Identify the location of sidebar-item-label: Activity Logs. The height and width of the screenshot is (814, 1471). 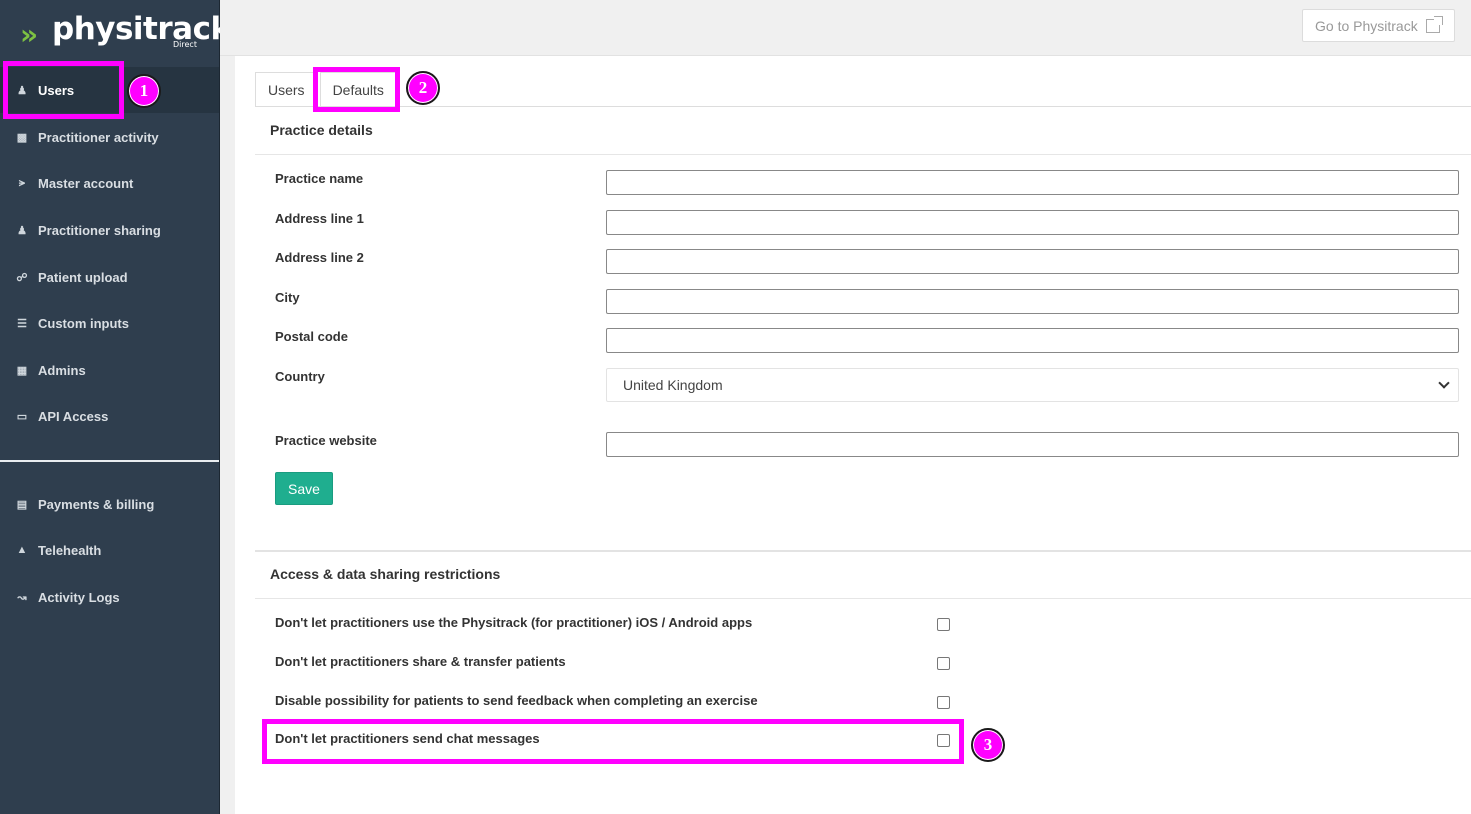
(79, 597).